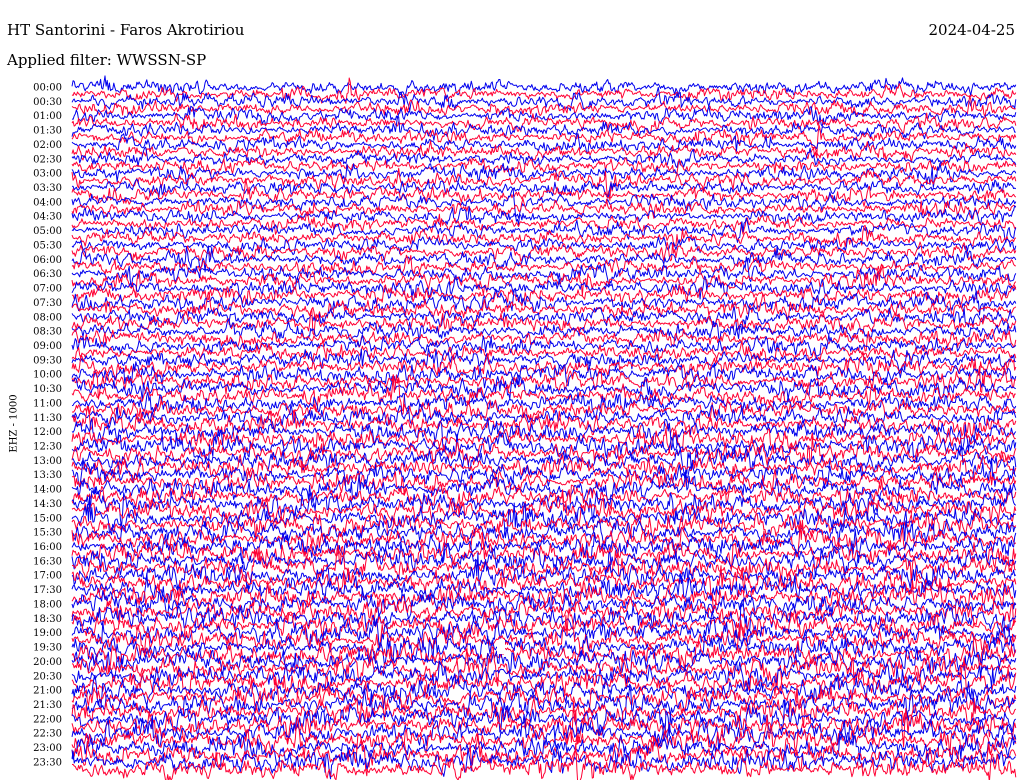 The height and width of the screenshot is (780, 1024). Describe the element at coordinates (47, 561) in the screenshot. I see `time-label: 16:30` at that location.